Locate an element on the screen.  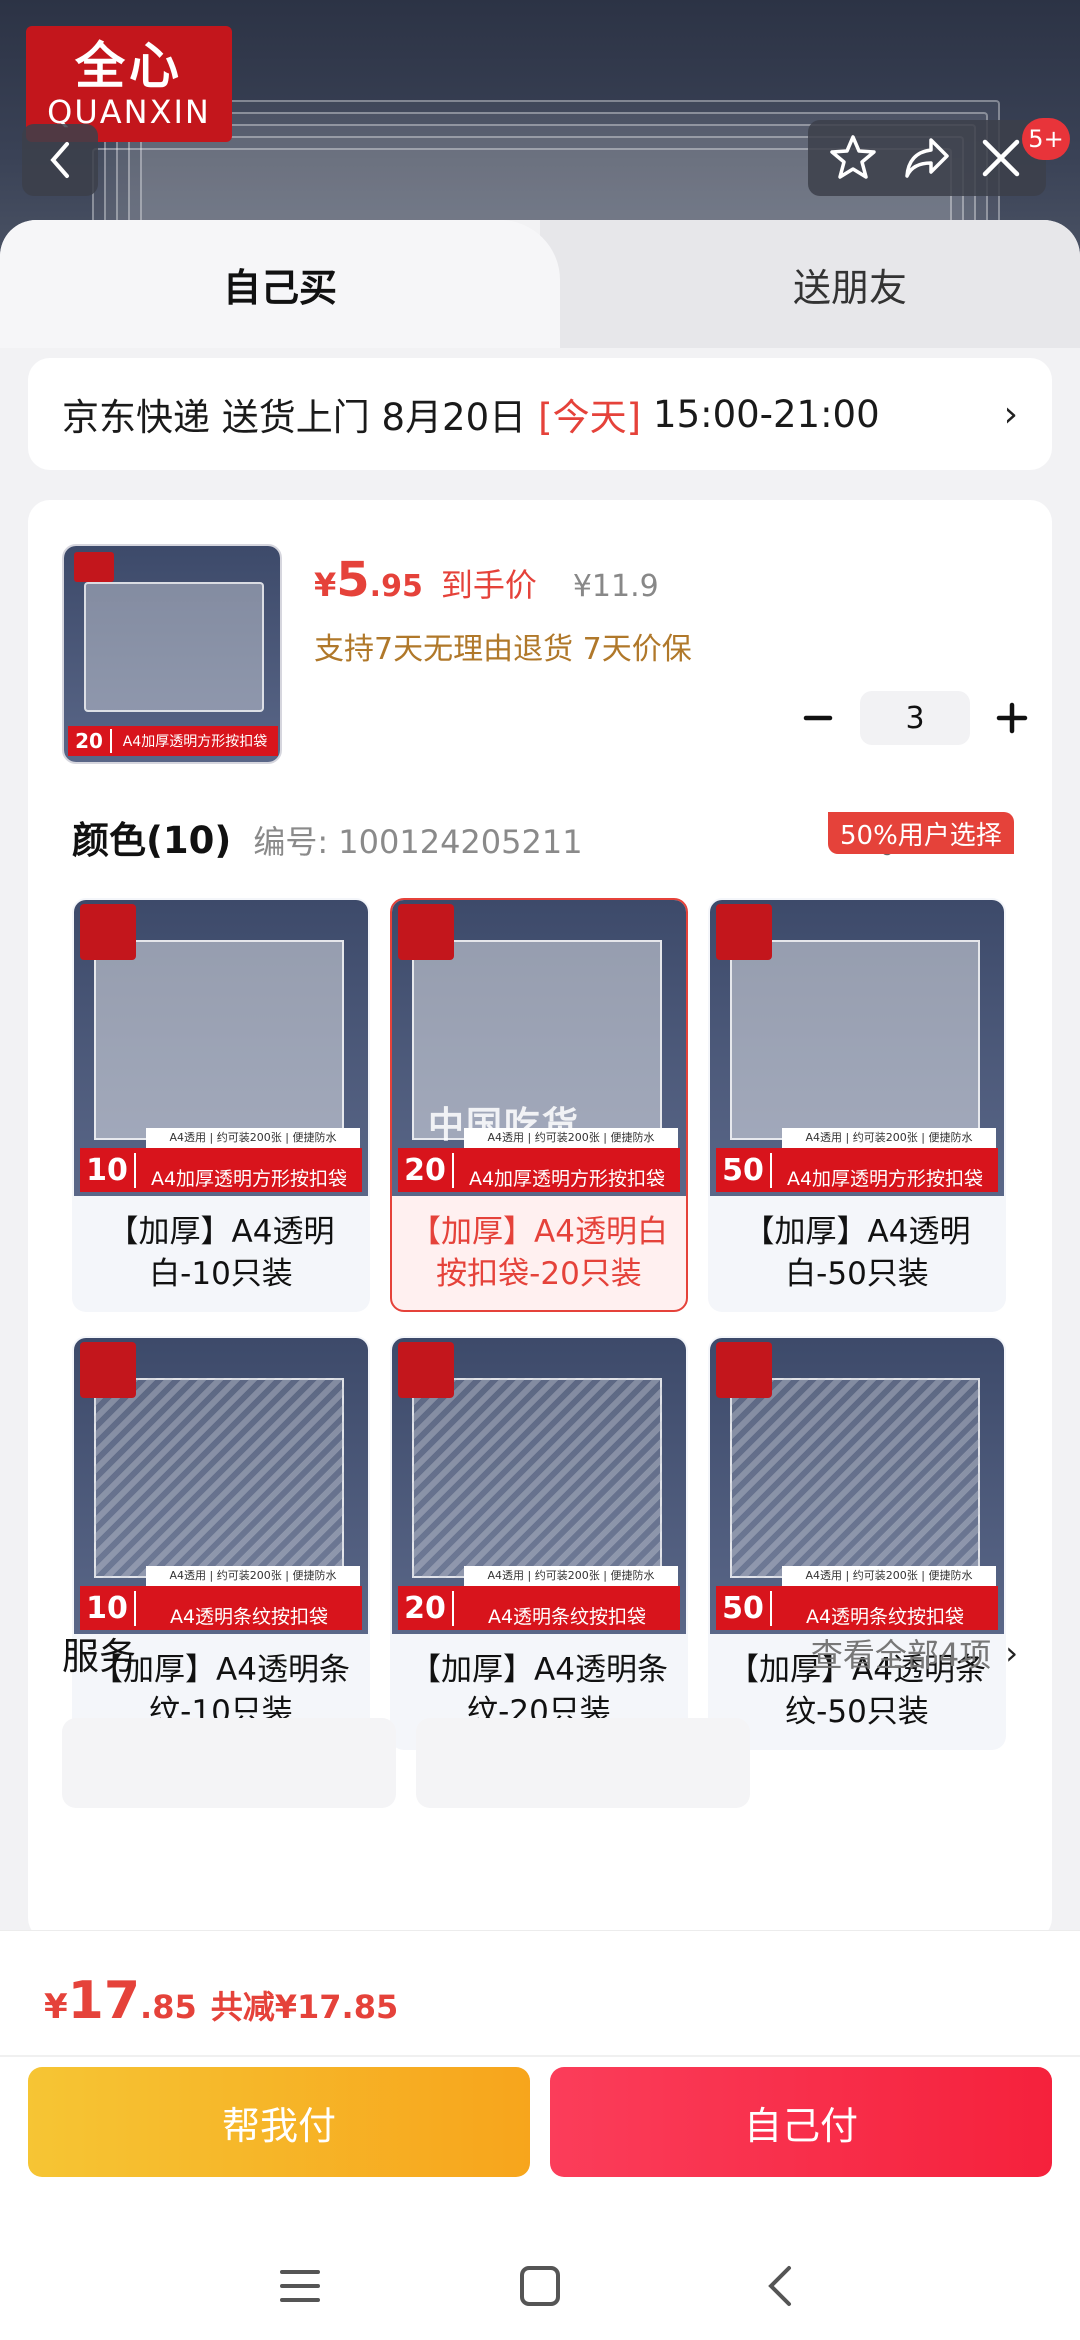
delivery-today: [今天] is located at coordinates (590, 417).